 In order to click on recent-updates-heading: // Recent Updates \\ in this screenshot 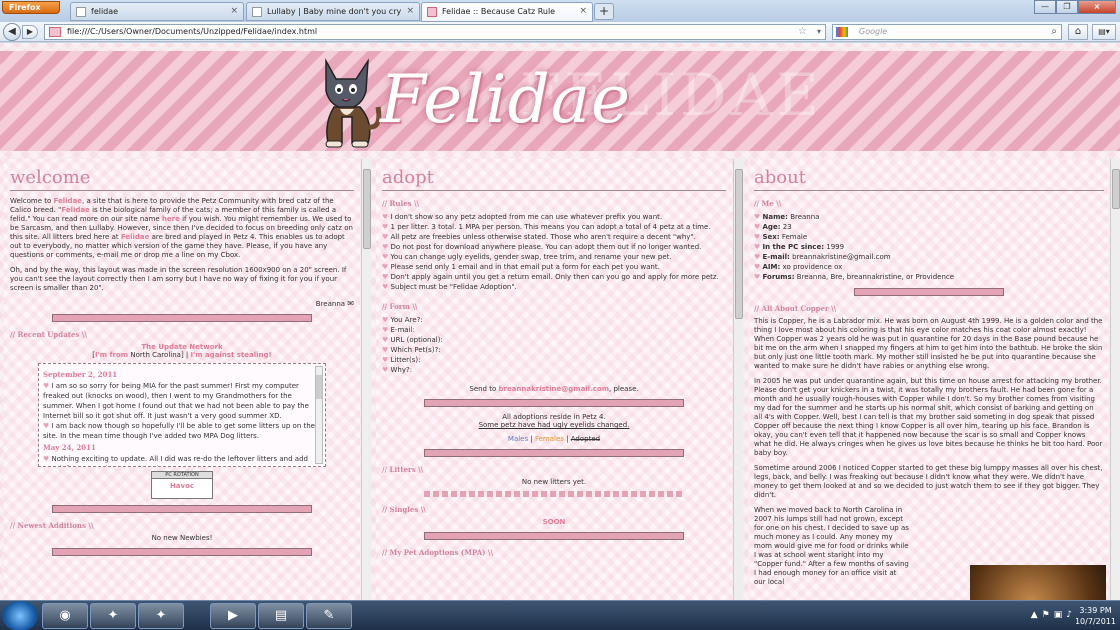, I will do `click(48, 334)`.